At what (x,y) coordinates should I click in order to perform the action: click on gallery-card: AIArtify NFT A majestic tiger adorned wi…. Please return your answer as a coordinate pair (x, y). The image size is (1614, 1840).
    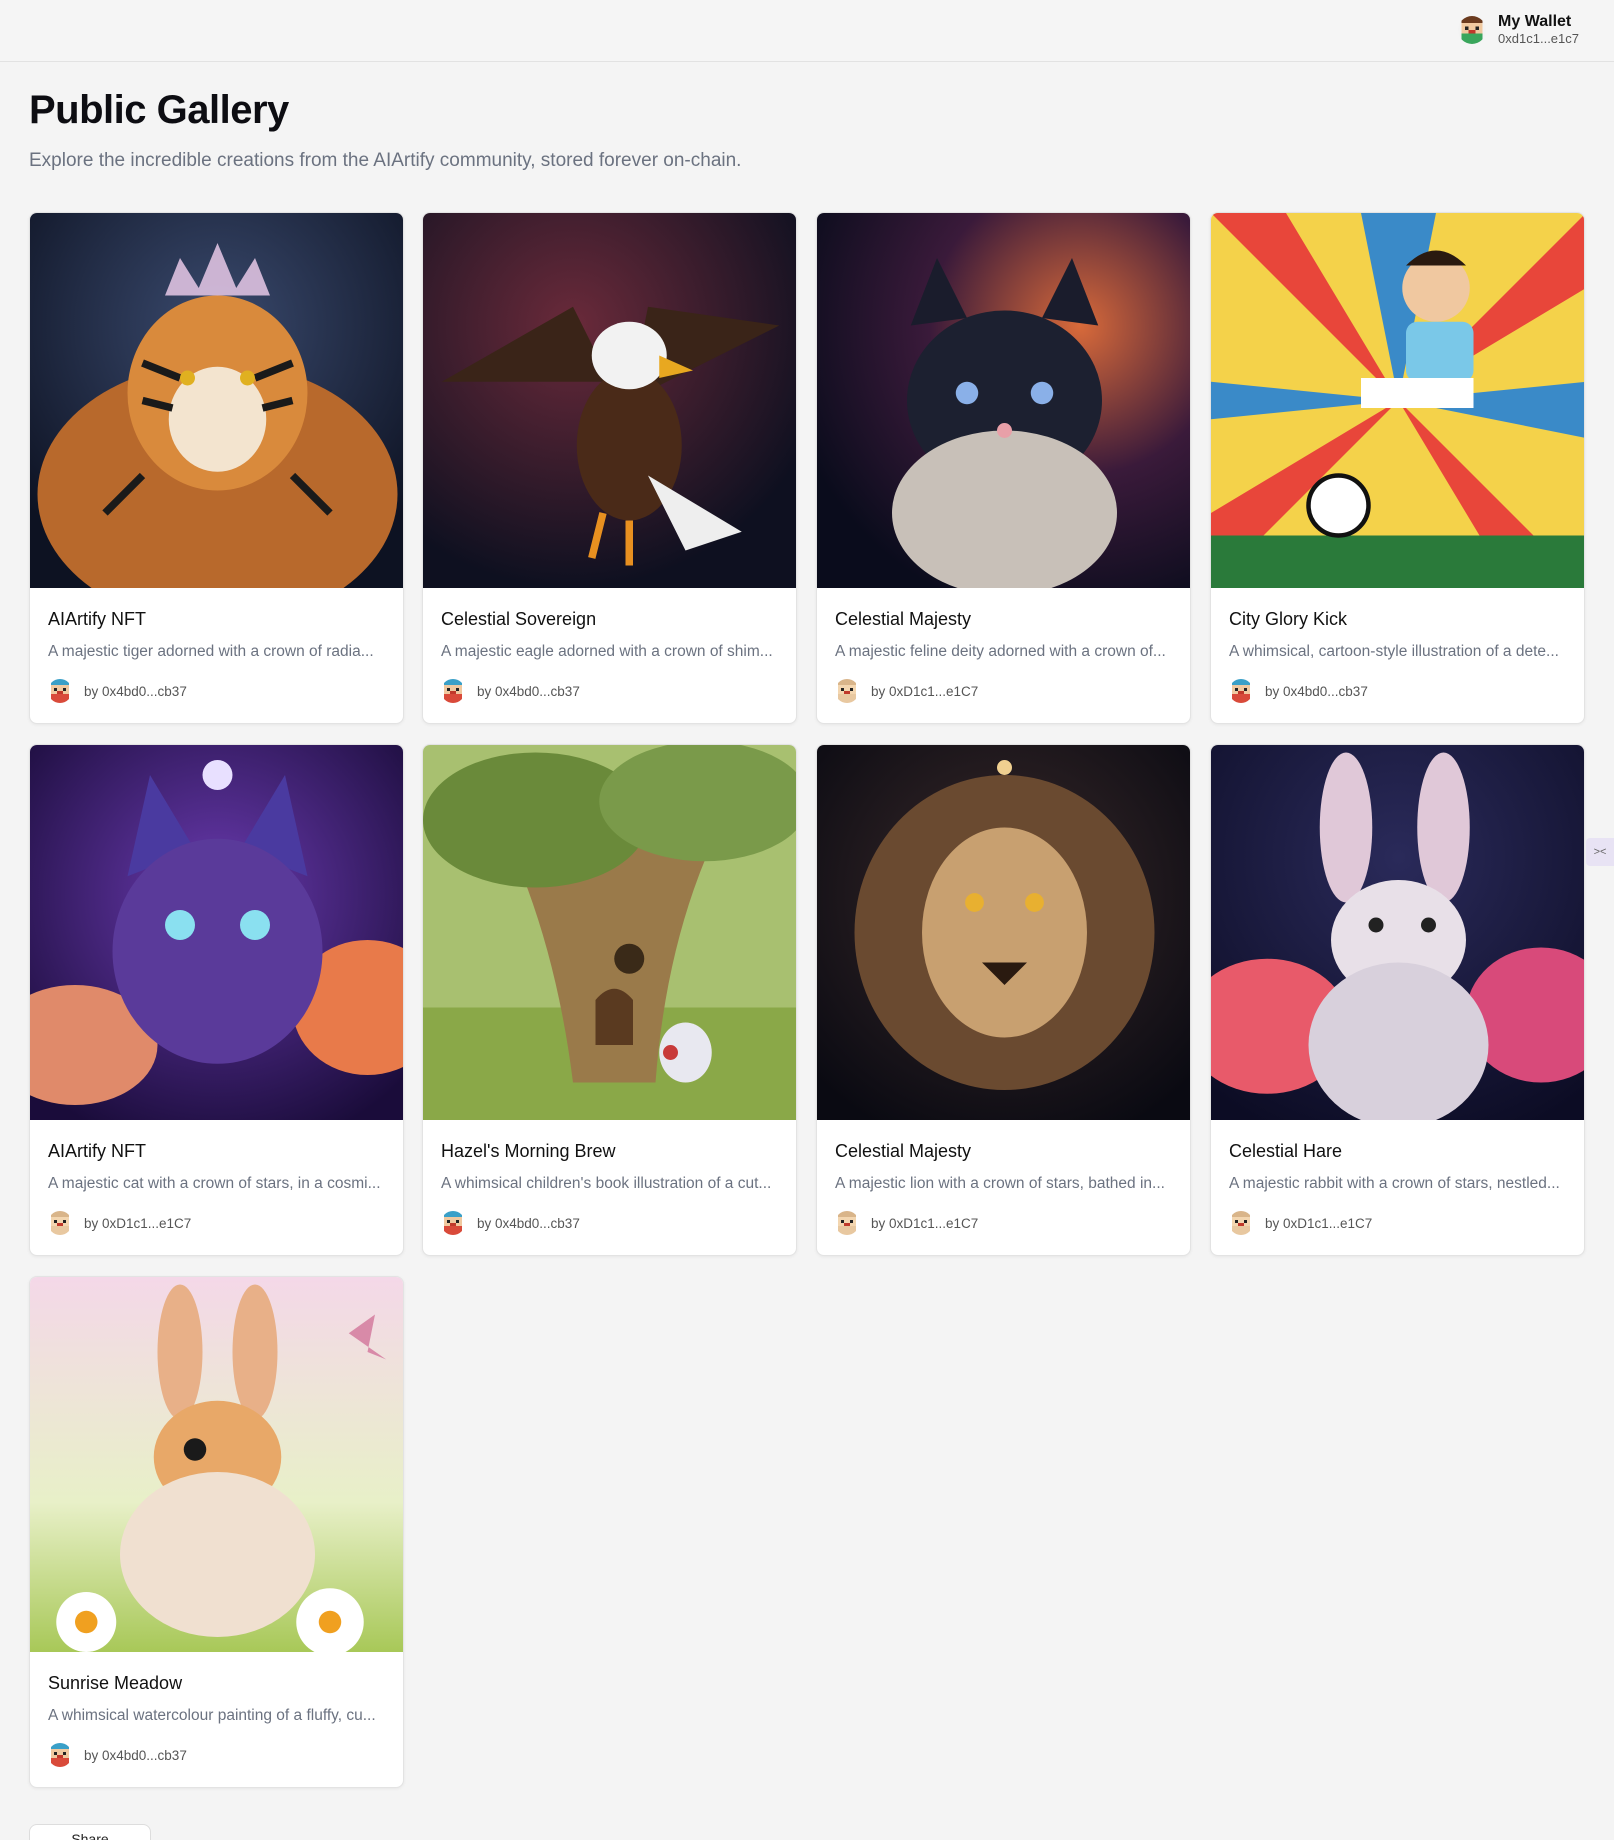
    Looking at the image, I should click on (216, 468).